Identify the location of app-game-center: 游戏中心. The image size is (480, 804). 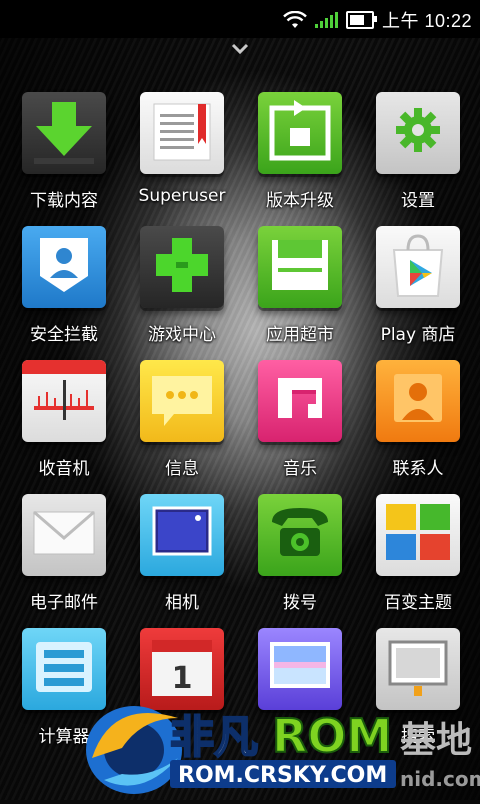
(182, 291).